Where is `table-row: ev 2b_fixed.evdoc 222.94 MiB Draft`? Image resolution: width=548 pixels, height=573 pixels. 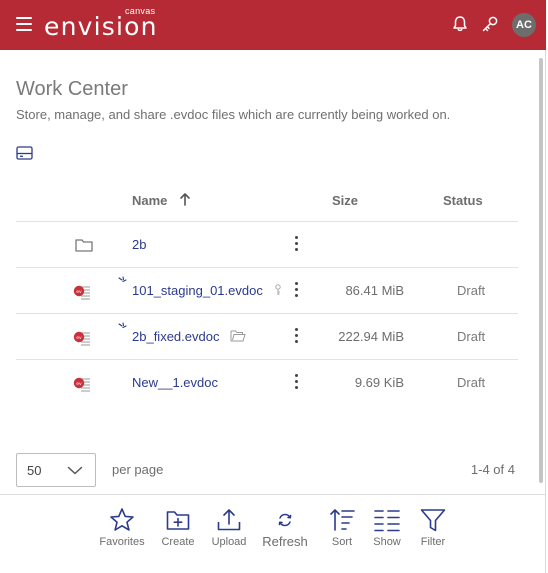 table-row: ev 2b_fixed.evdoc 222.94 MiB Draft is located at coordinates (267, 337).